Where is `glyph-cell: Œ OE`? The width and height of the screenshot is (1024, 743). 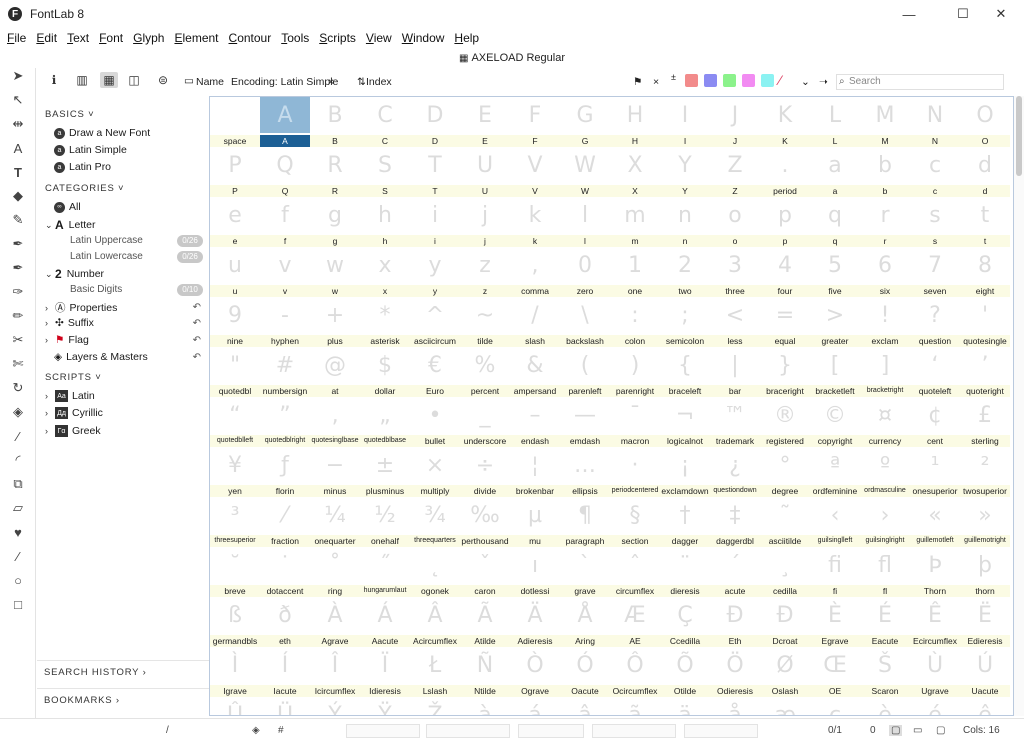
glyph-cell: Œ OE is located at coordinates (835, 672).